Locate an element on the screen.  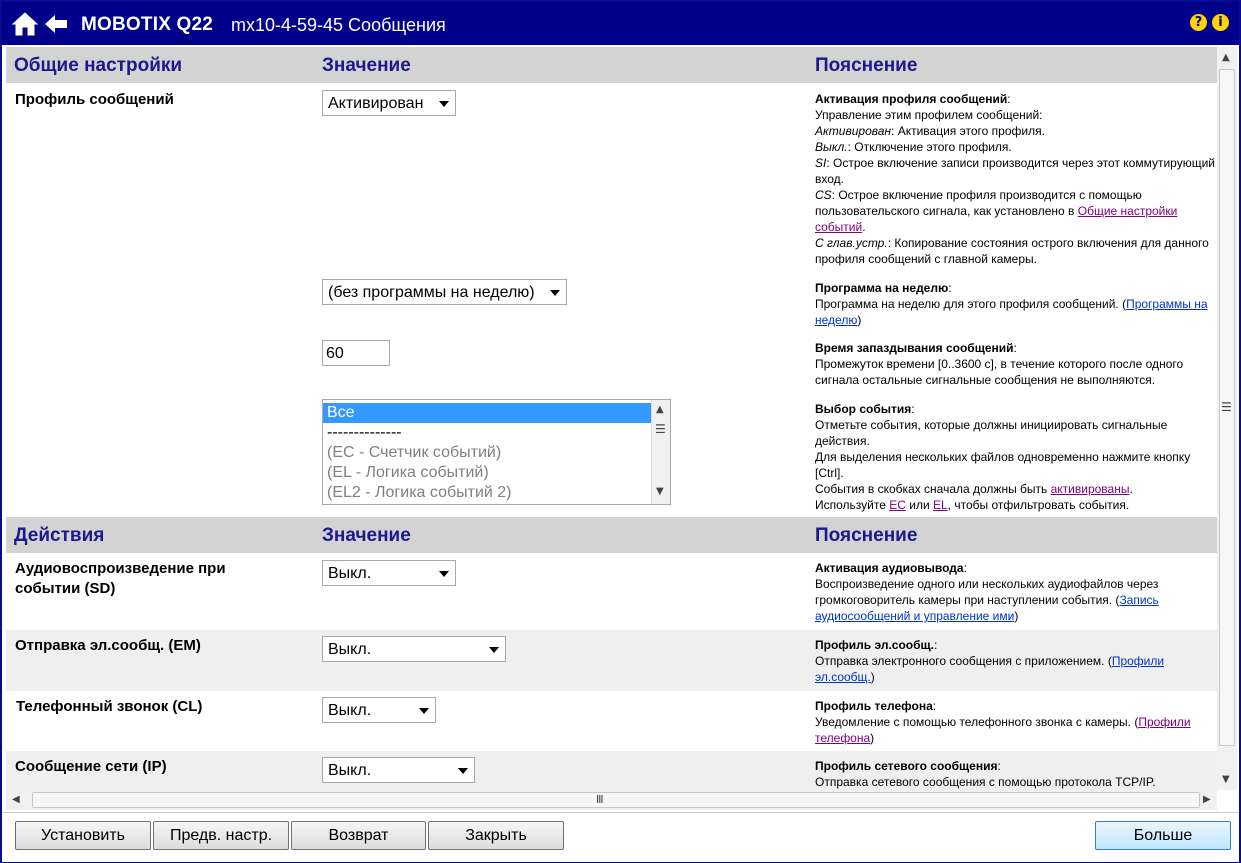
defaults-button: Предв. настр. is located at coordinates (221, 835).